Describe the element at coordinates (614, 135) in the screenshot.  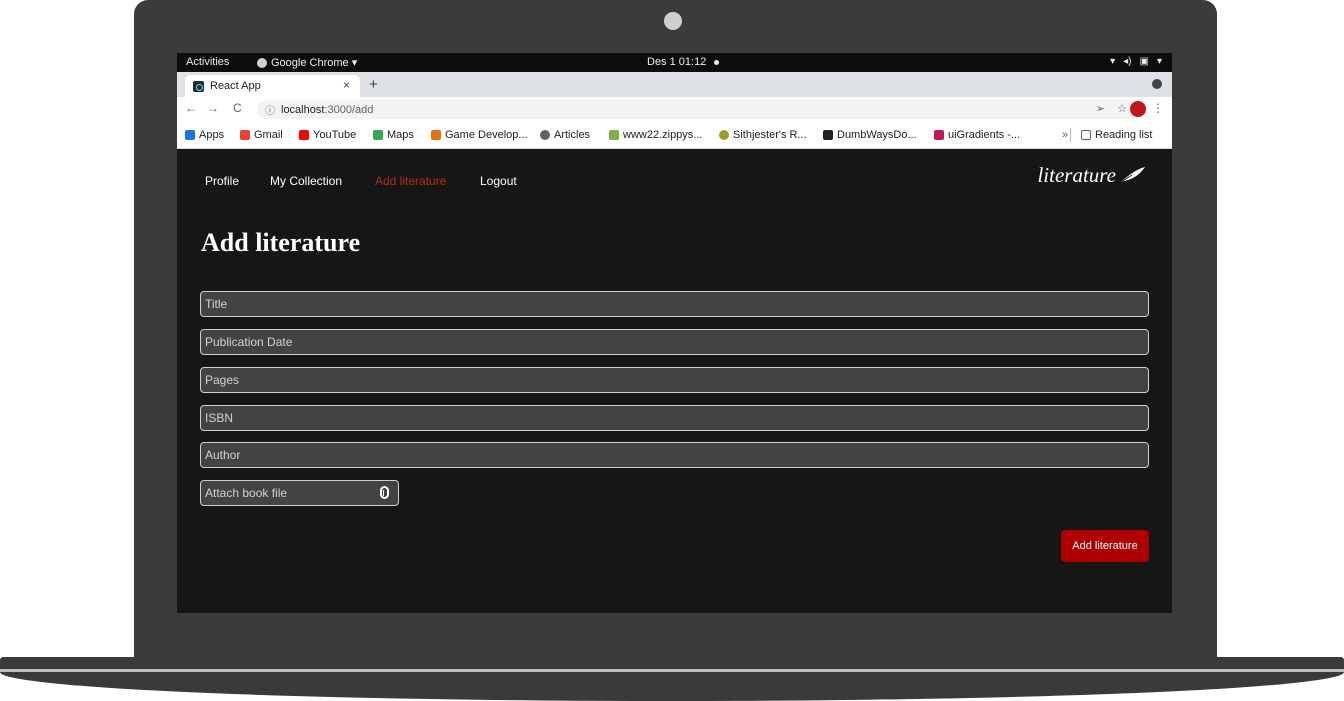
I see `zippyshare-icon` at that location.